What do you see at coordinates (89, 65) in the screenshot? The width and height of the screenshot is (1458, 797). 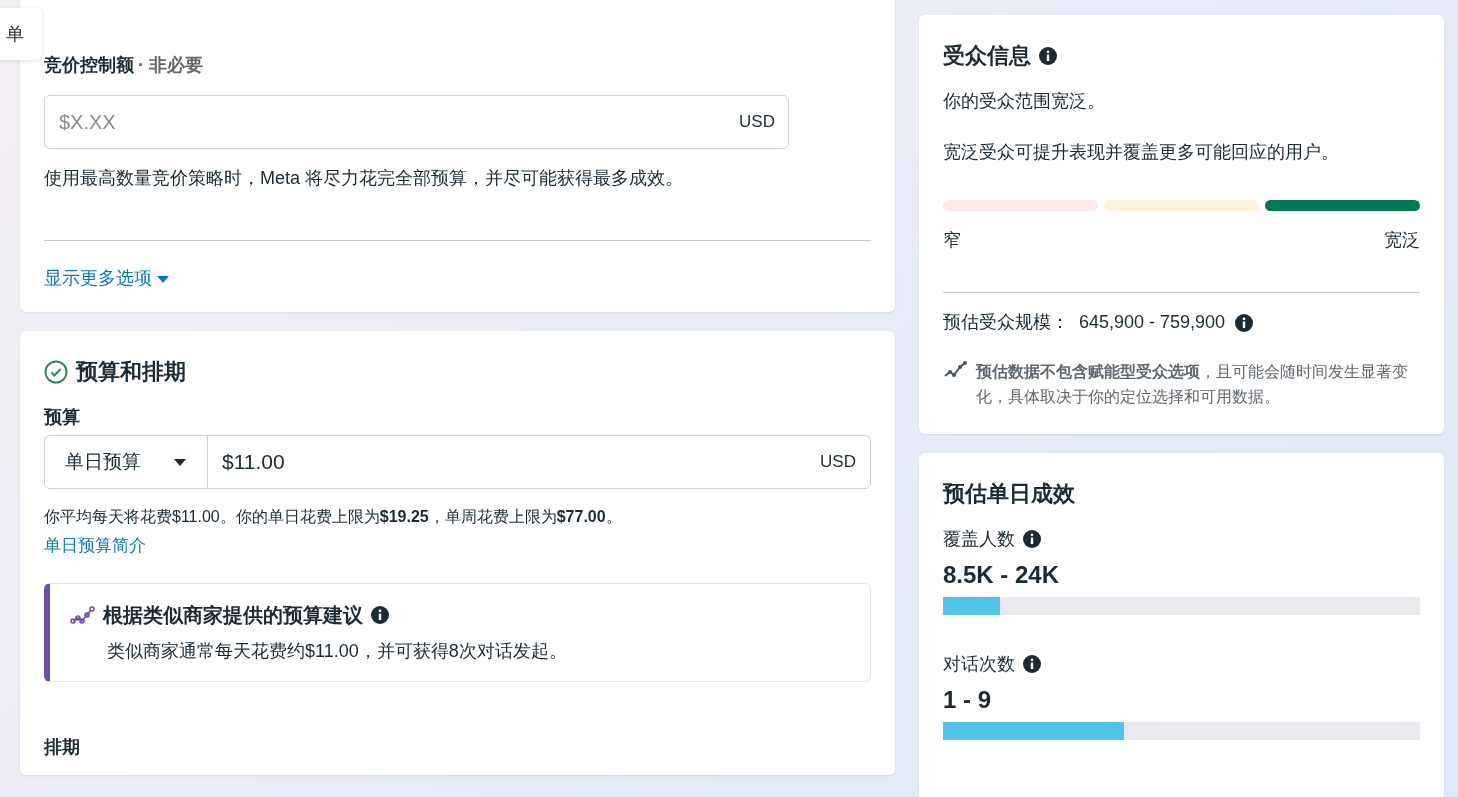 I see `field-label: 竞价控制额` at bounding box center [89, 65].